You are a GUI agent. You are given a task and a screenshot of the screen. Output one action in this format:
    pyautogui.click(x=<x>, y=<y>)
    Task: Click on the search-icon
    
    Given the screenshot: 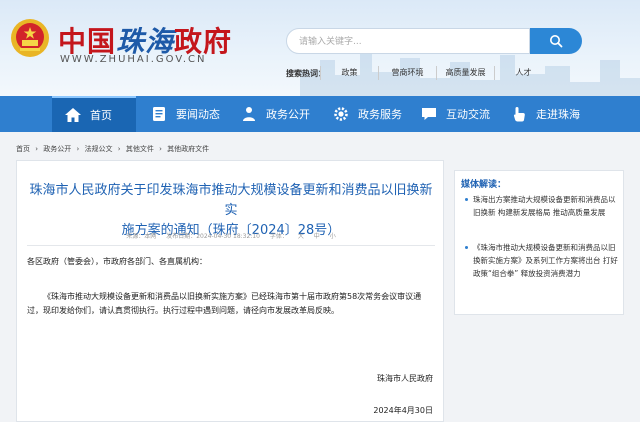 What is the action you would take?
    pyautogui.click(x=556, y=41)
    